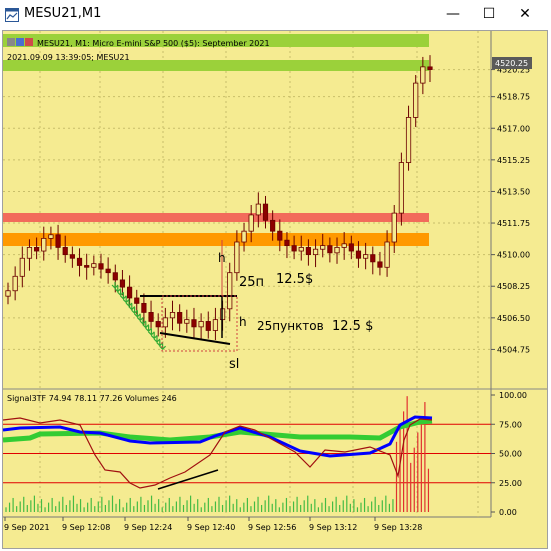 The height and width of the screenshot is (551, 551). I want to click on time-tick-label: 9 Sep 12:56, so click(272, 527).